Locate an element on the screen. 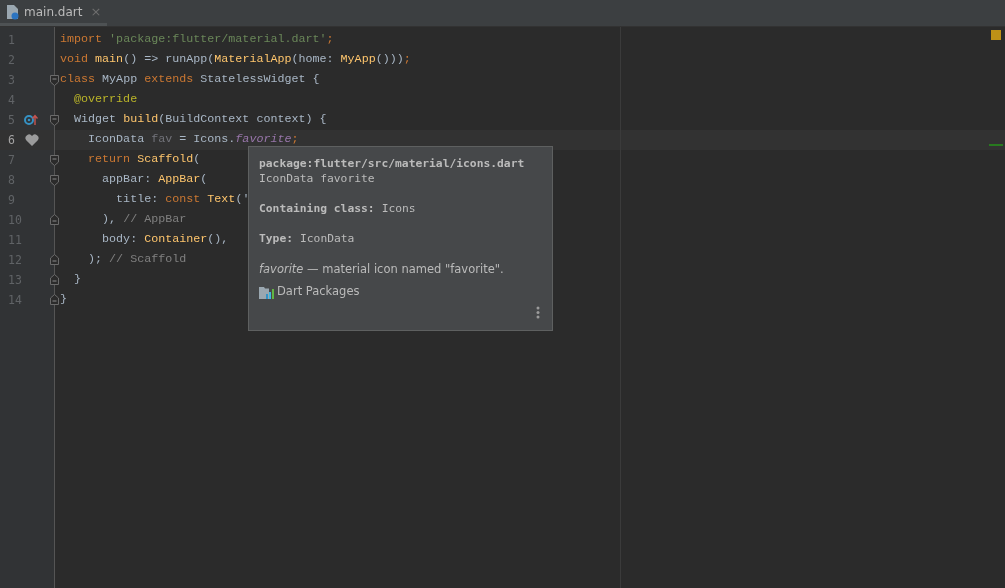  override-marker-icon is located at coordinates (31, 120).